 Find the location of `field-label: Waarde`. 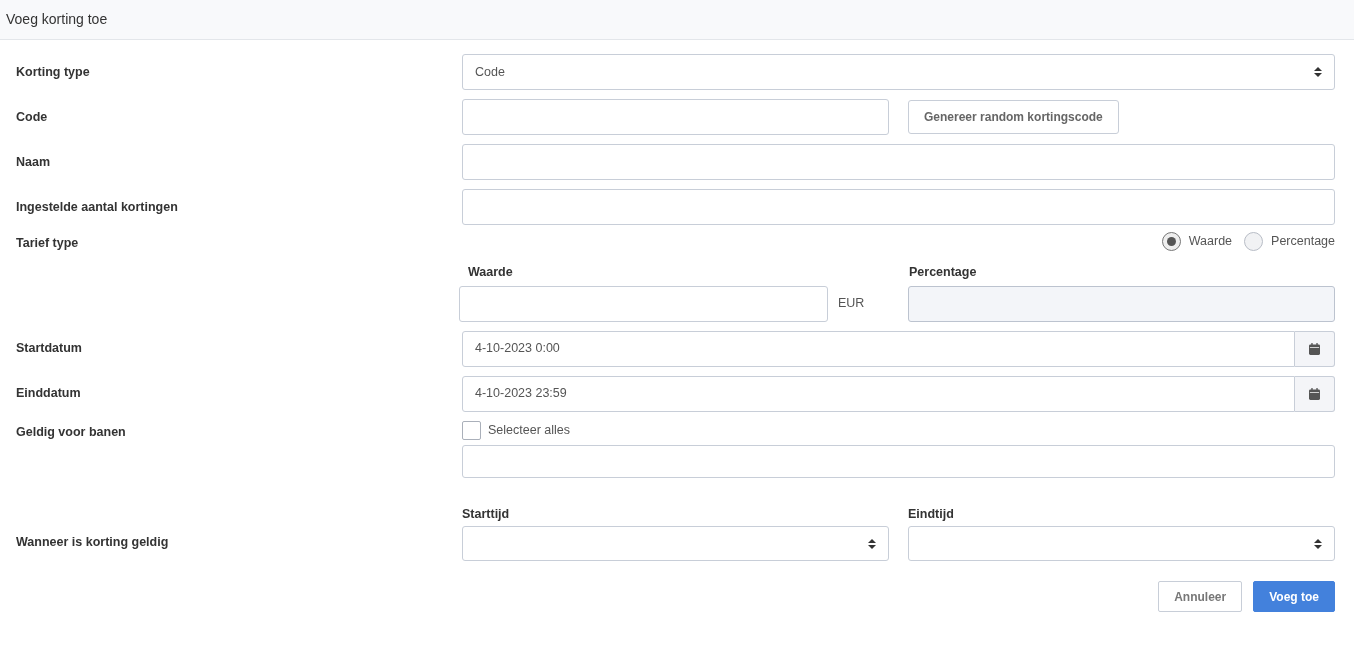

field-label: Waarde is located at coordinates (491, 272).